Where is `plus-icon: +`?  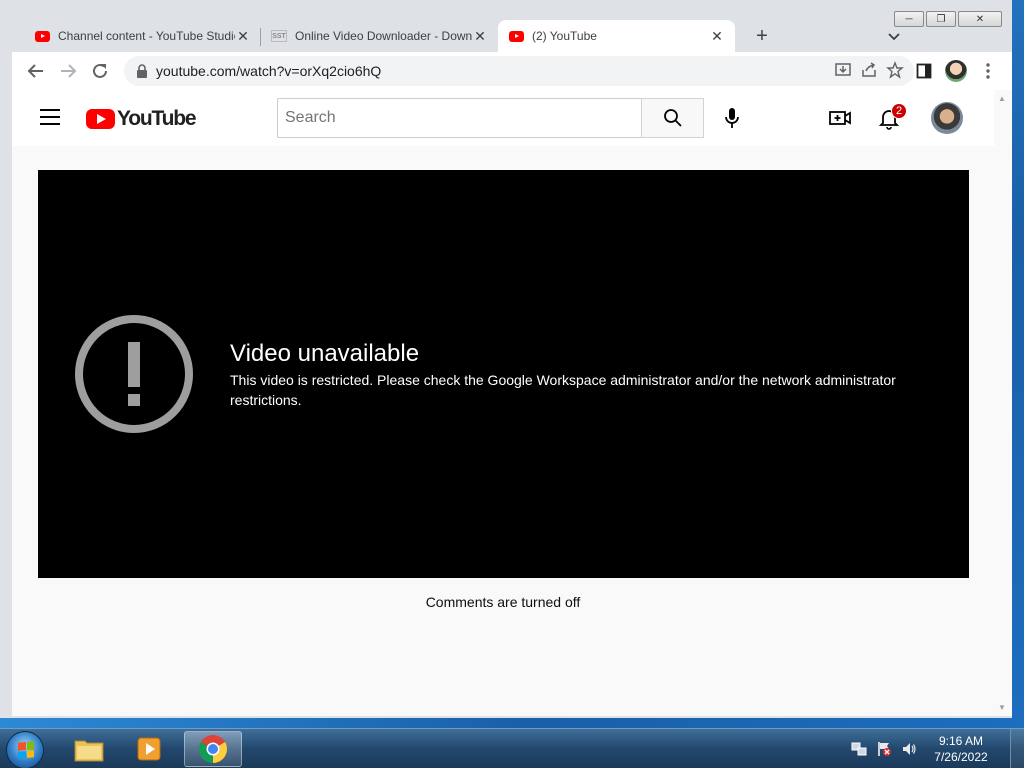
plus-icon: + is located at coordinates (762, 35).